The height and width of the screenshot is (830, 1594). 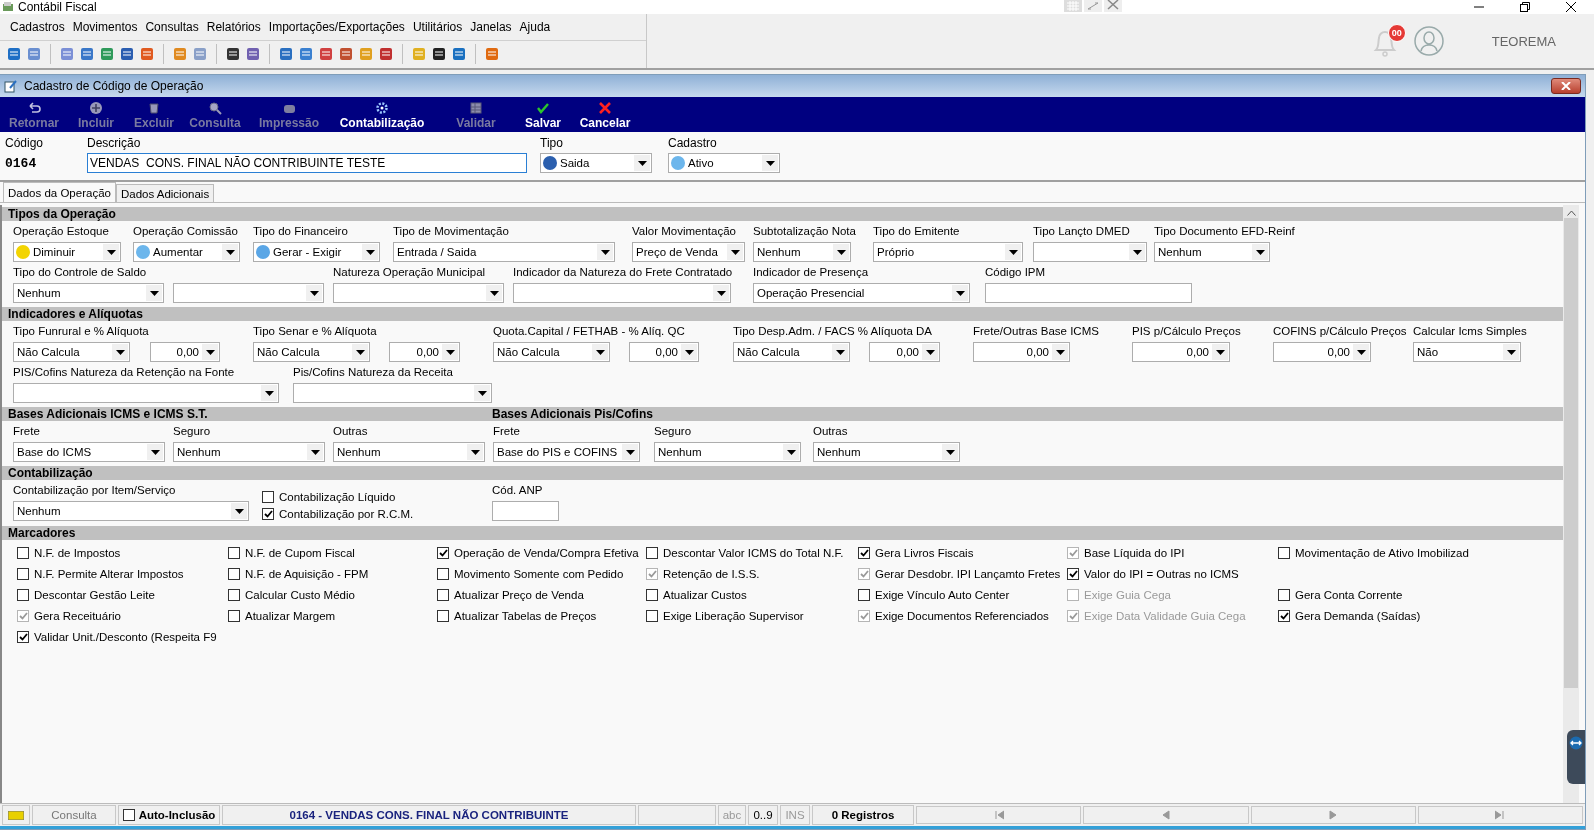 I want to click on toolbar-button: Salvar, so click(x=543, y=114).